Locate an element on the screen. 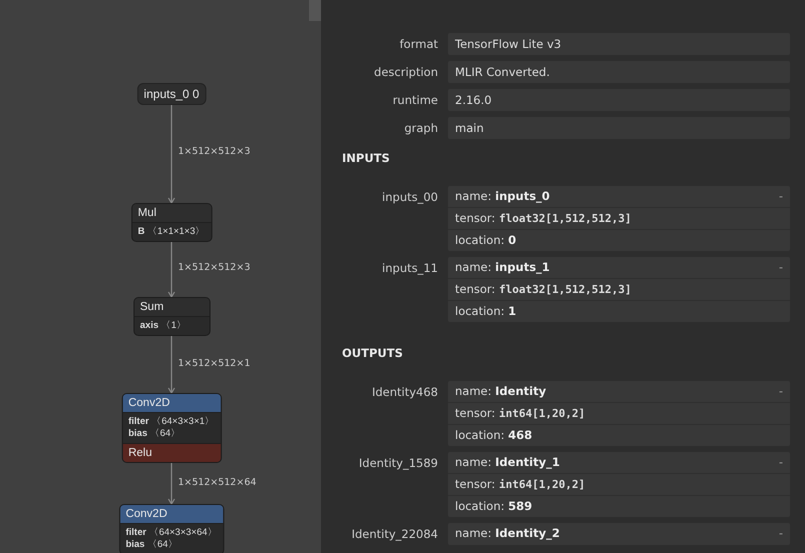 This screenshot has height=553, width=805. node-attribute: filter 〈64×3×3×1〉 is located at coordinates (171, 422).